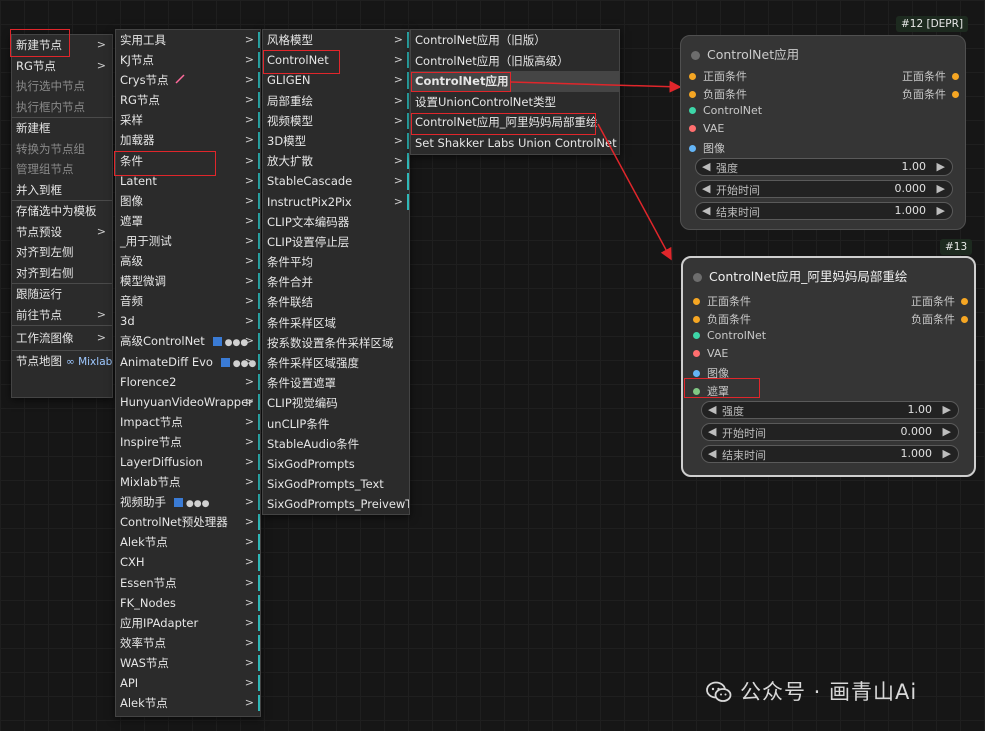  Describe the element at coordinates (707, 148) in the screenshot. I see `input-slot: 图像` at that location.